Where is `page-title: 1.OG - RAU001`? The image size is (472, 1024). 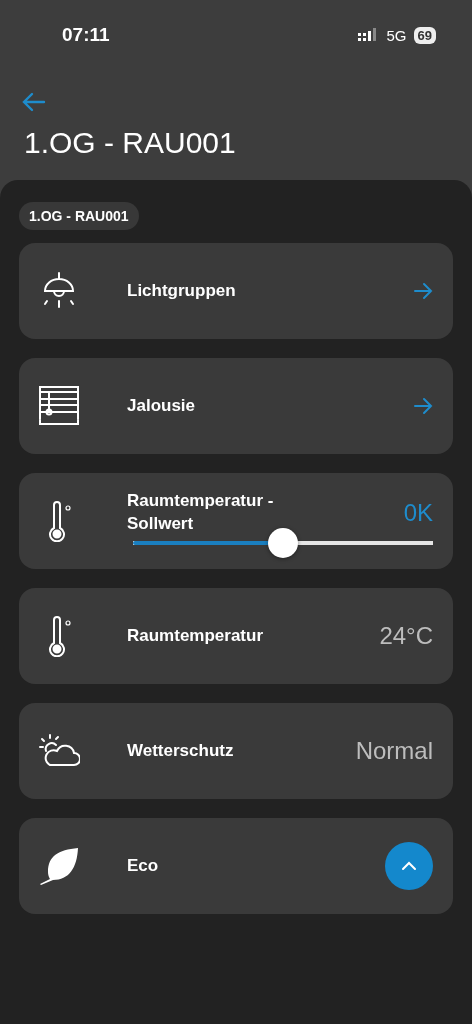 page-title: 1.OG - RAU001 is located at coordinates (130, 143).